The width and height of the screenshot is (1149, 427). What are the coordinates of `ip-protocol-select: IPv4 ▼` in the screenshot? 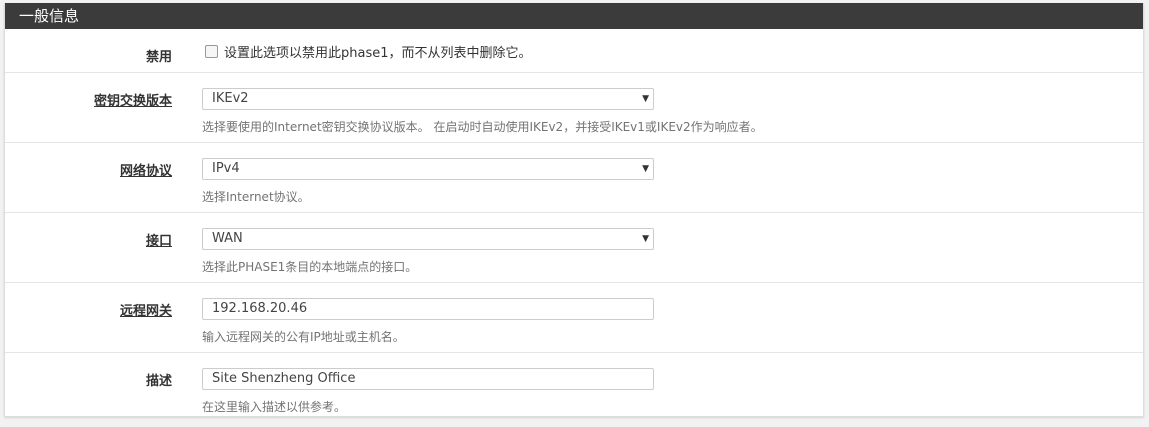 It's located at (428, 169).